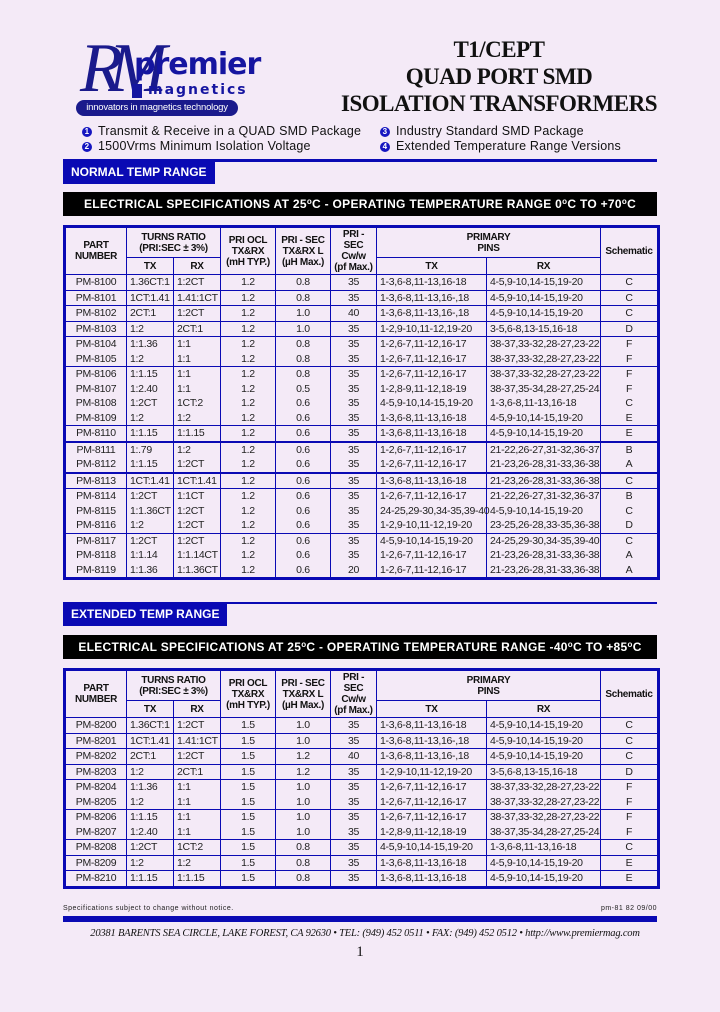 The image size is (720, 1012). Describe the element at coordinates (95, 328) in the screenshot. I see `part-number-cell: PM-8103` at that location.